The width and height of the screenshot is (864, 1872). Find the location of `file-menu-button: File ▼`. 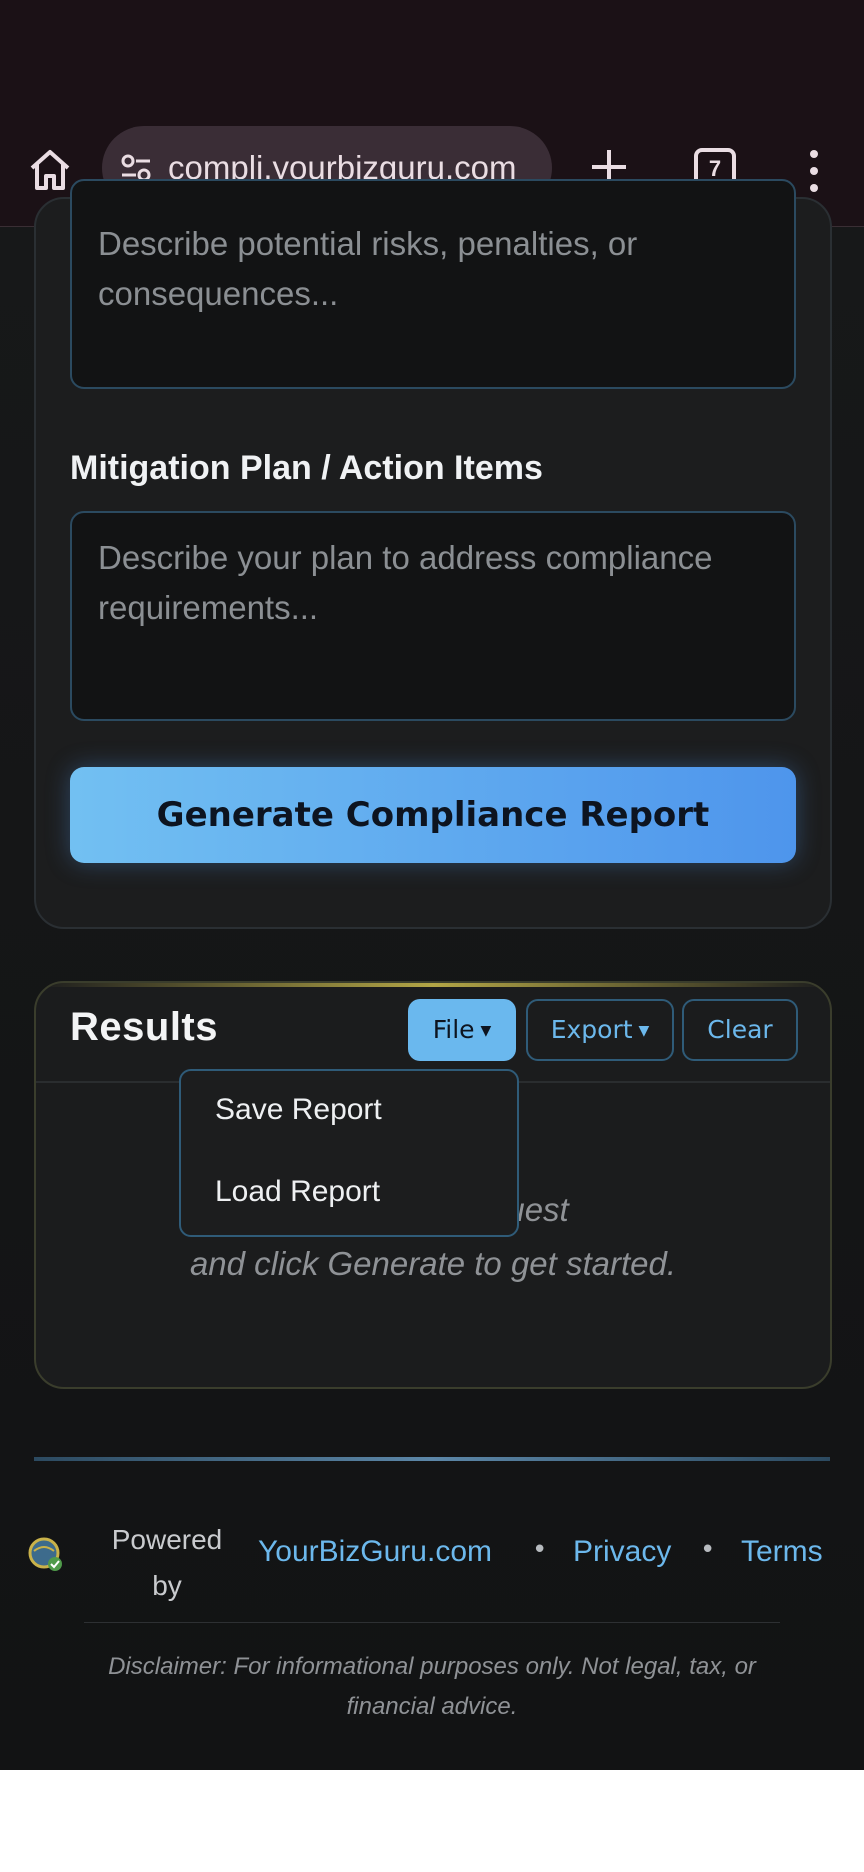

file-menu-button: File ▼ is located at coordinates (462, 1030).